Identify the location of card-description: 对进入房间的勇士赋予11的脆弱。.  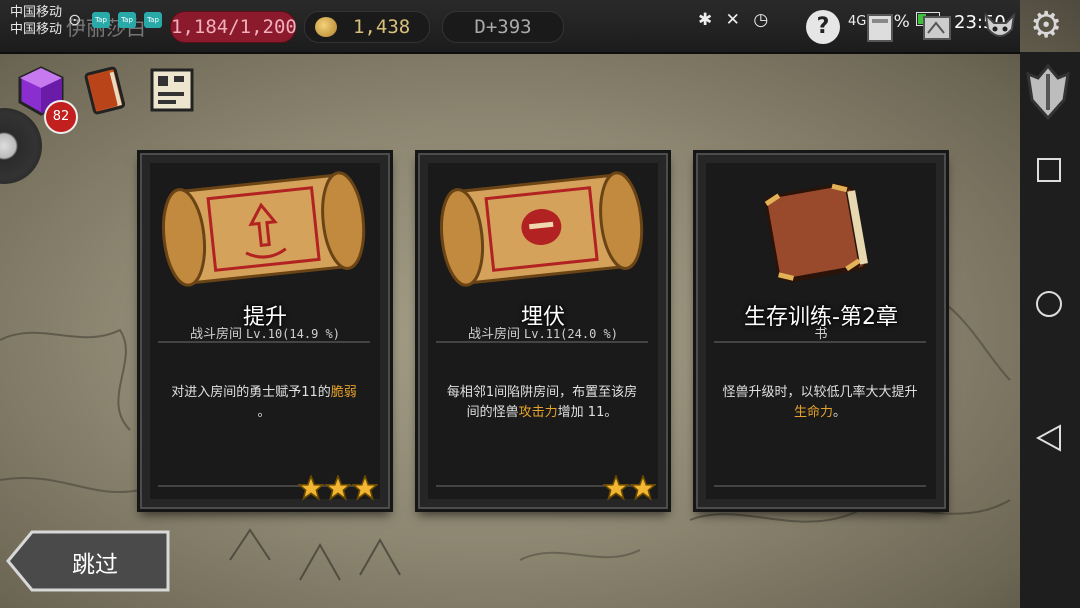
(264, 403).